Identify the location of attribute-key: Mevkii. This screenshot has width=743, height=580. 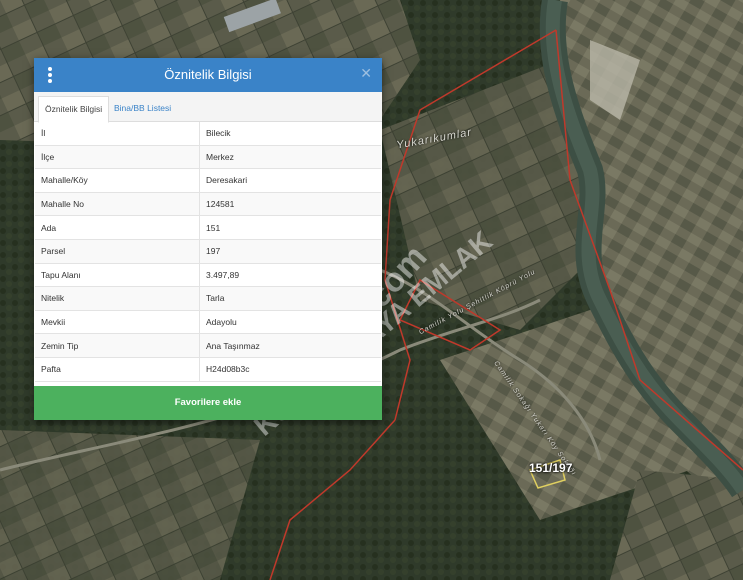
(117, 322).